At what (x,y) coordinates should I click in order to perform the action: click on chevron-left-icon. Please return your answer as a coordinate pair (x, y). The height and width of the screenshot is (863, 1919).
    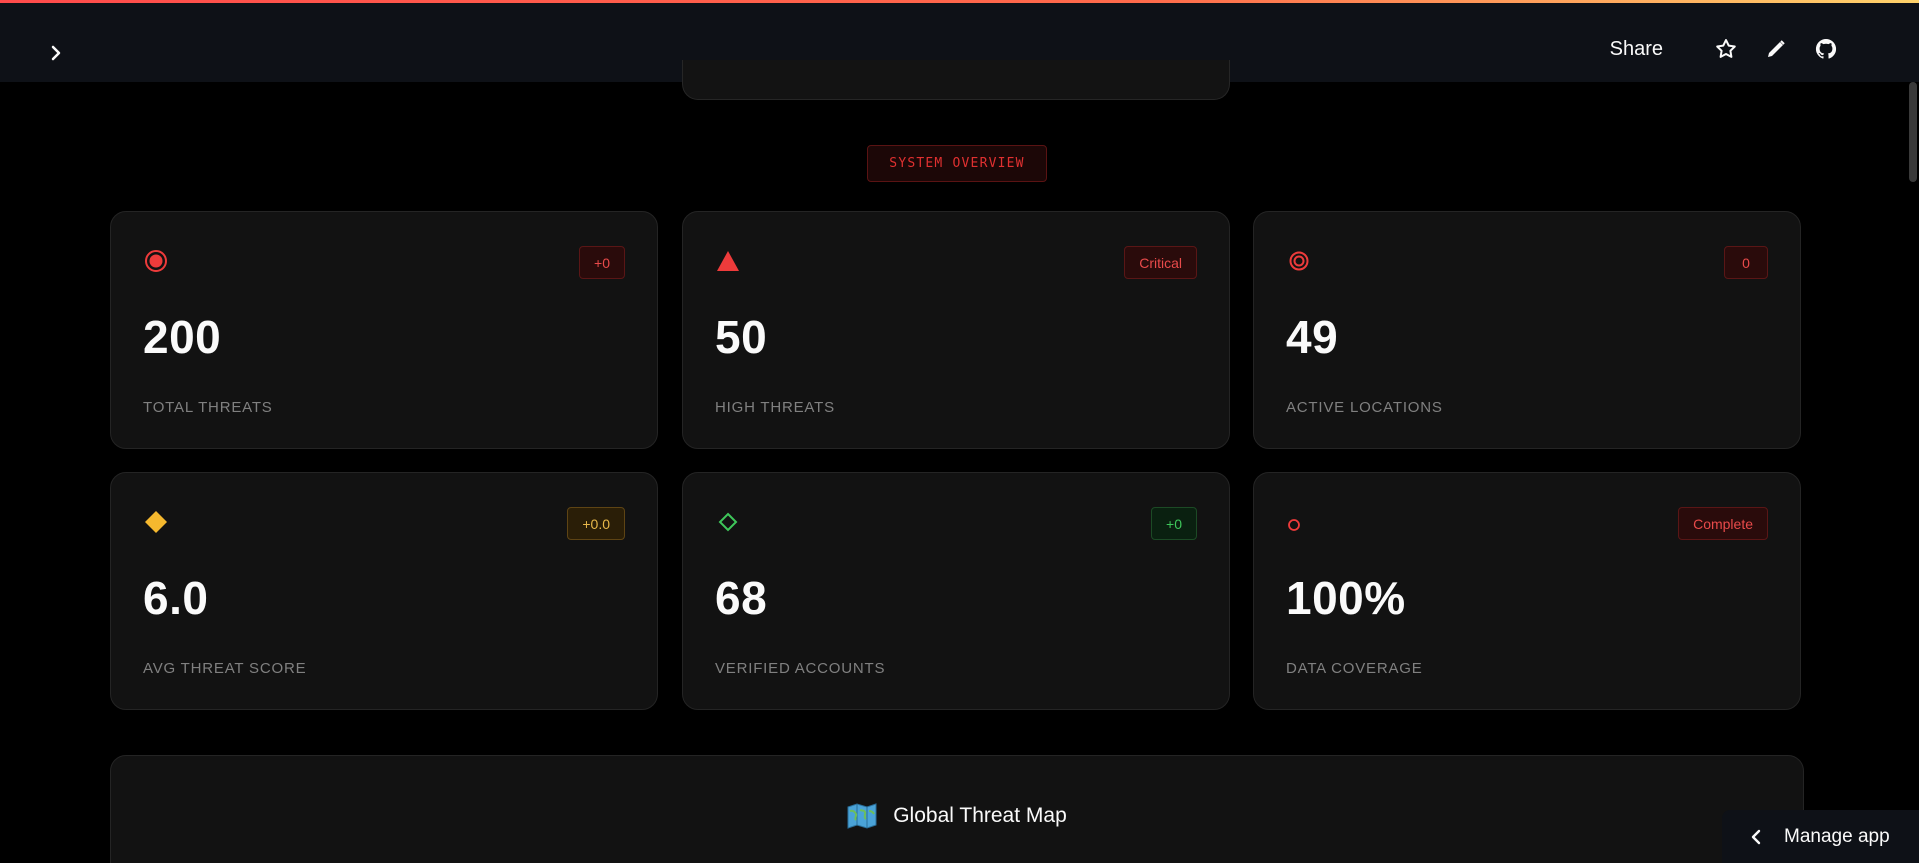
    Looking at the image, I should click on (1756, 836).